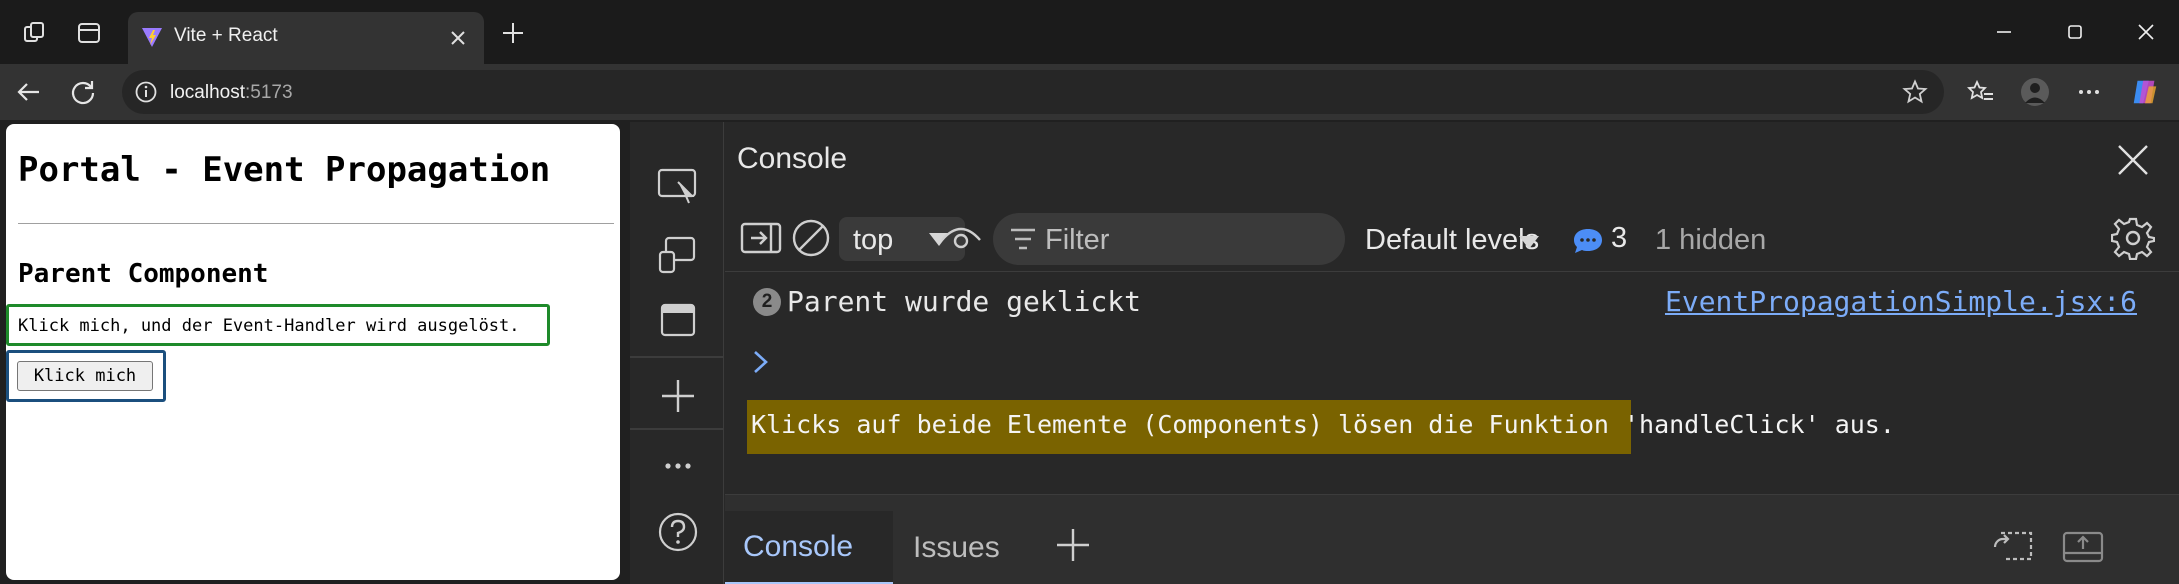 The image size is (2179, 584). What do you see at coordinates (678, 396) in the screenshot?
I see `add-tool-icon` at bounding box center [678, 396].